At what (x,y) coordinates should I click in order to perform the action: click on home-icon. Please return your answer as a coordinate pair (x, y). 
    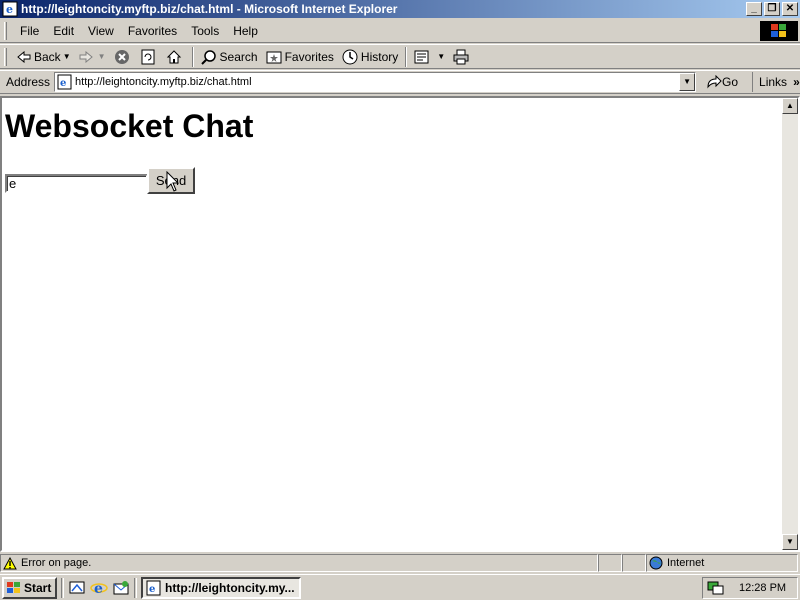
    Looking at the image, I should click on (173, 56).